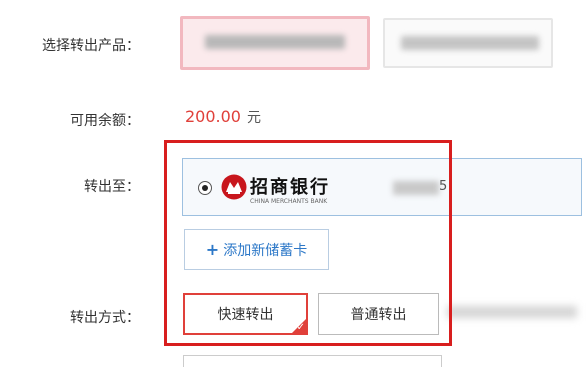 This screenshot has height=367, width=587. What do you see at coordinates (275, 43) in the screenshot?
I see `product-option-selected` at bounding box center [275, 43].